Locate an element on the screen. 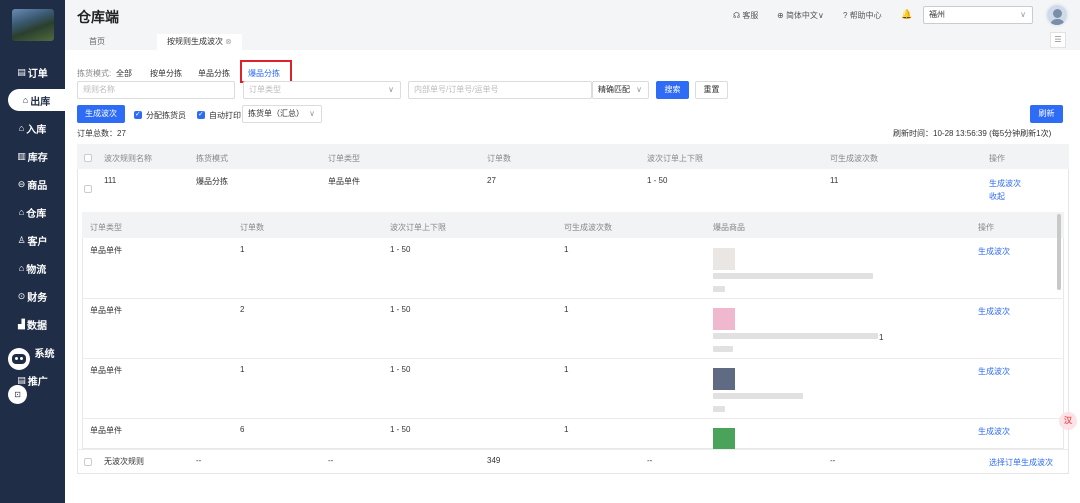 This screenshot has height=503, width=1080. total-orders: 订单总数：27 is located at coordinates (101, 133).